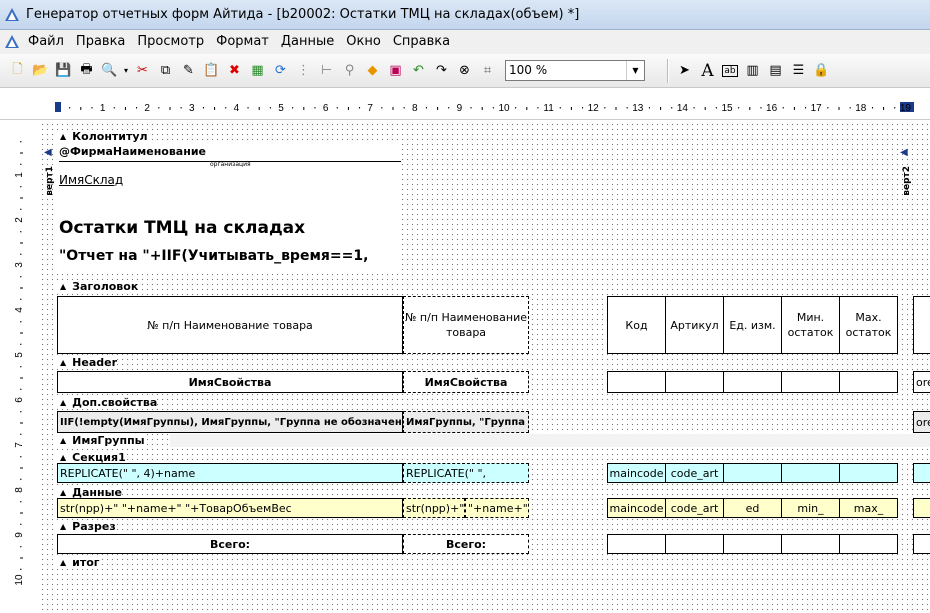  What do you see at coordinates (242, 42) in the screenshot?
I see `menu-format: Формат` at bounding box center [242, 42].